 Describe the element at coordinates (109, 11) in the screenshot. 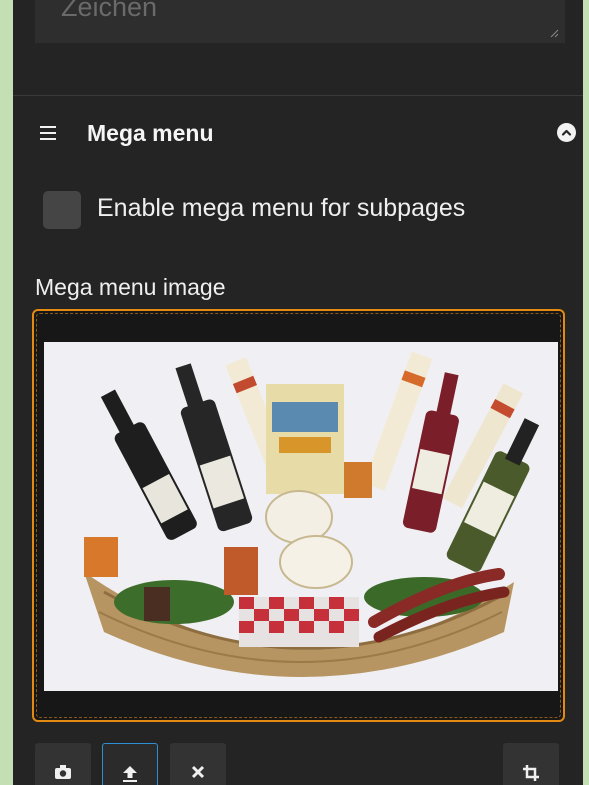

I see `description-placeholder: Zeichen` at that location.